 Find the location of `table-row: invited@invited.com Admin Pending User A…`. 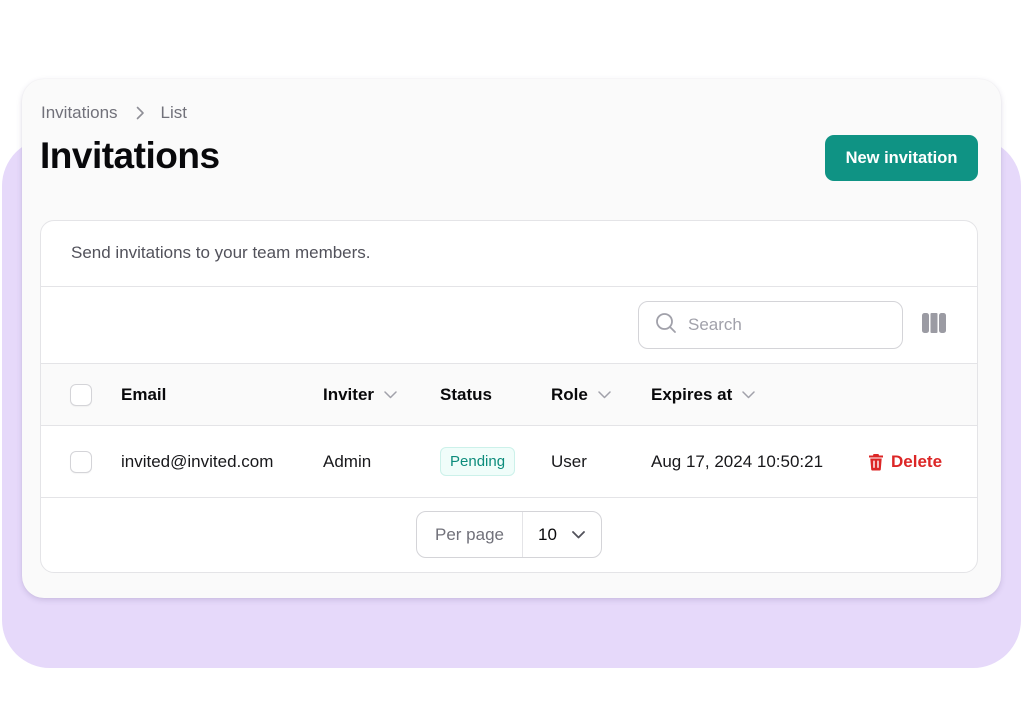

table-row: invited@invited.com Admin Pending User A… is located at coordinates (509, 462).